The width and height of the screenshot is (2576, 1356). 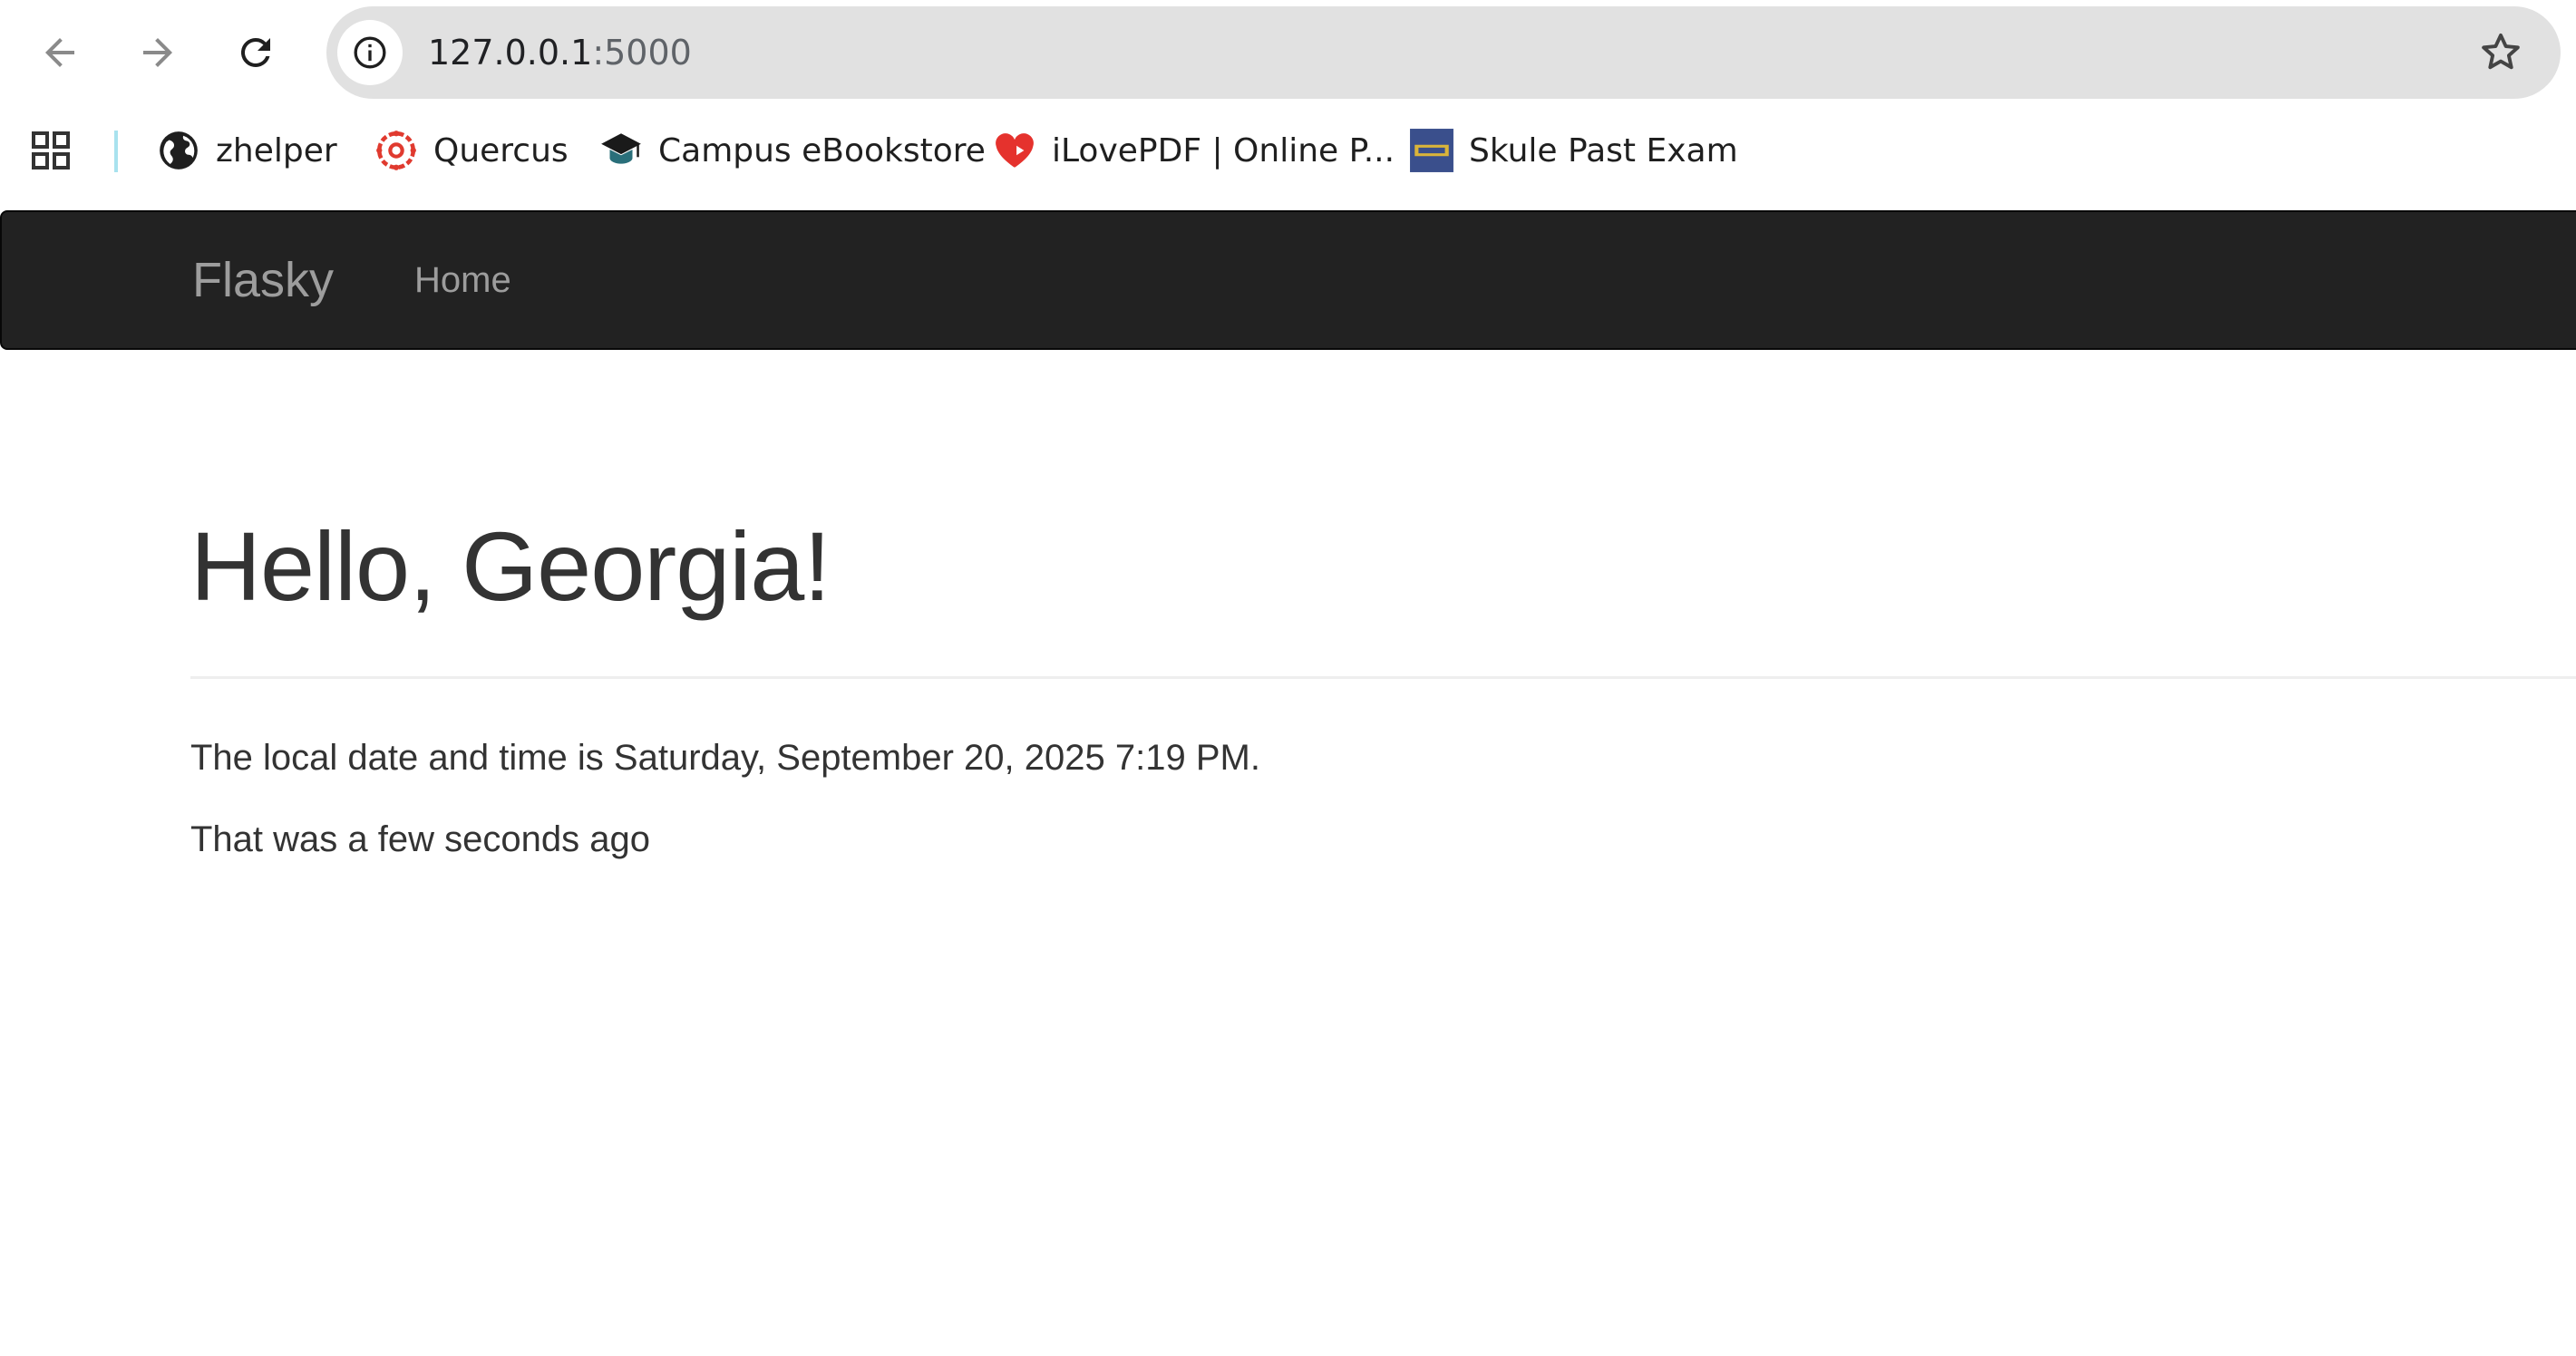 I want to click on graduation-cap-icon, so click(x=621, y=150).